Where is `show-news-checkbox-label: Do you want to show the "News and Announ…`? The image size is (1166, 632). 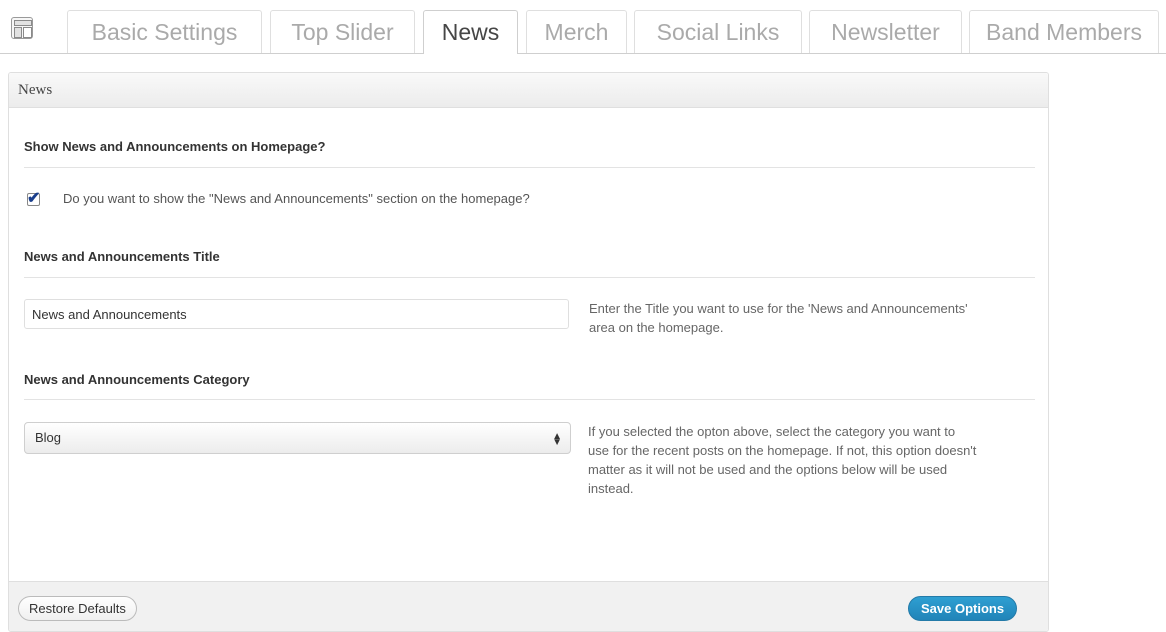
show-news-checkbox-label: Do you want to show the "News and Announ… is located at coordinates (296, 198).